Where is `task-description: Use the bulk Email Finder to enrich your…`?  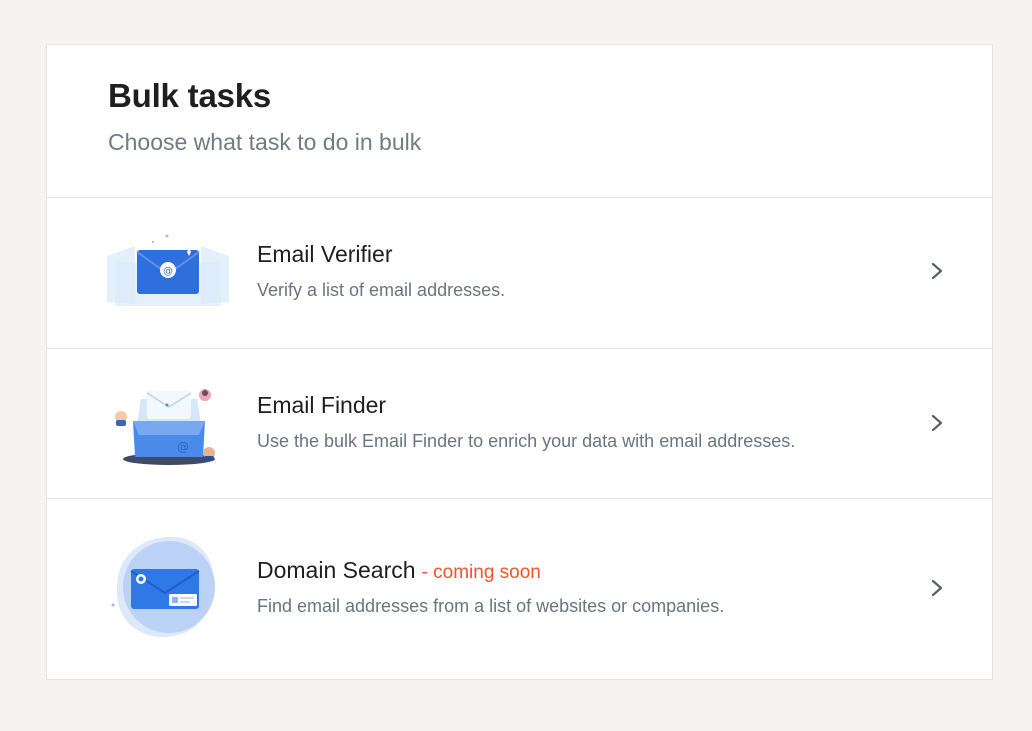 task-description: Use the bulk Email Finder to enrich your… is located at coordinates (526, 441).